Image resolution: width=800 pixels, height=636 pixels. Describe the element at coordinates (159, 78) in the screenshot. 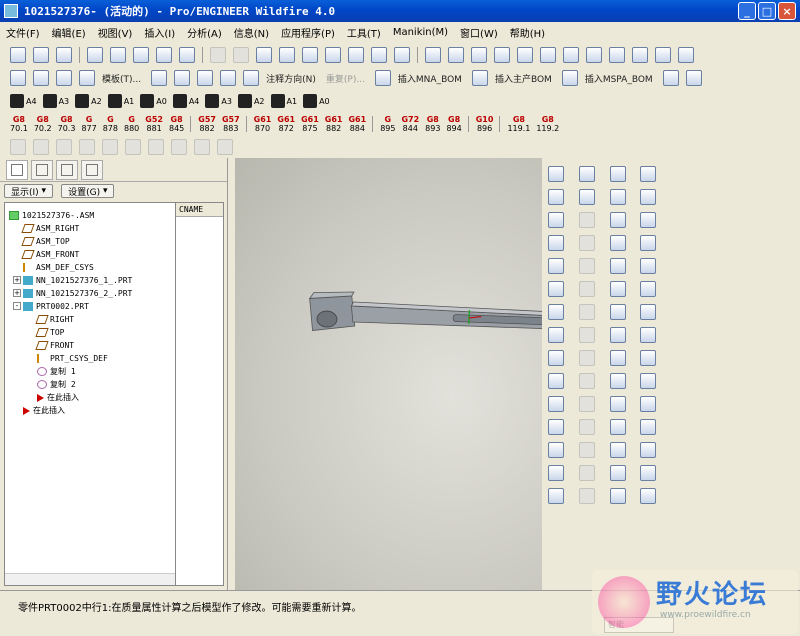

I see `annotate-icon` at that location.